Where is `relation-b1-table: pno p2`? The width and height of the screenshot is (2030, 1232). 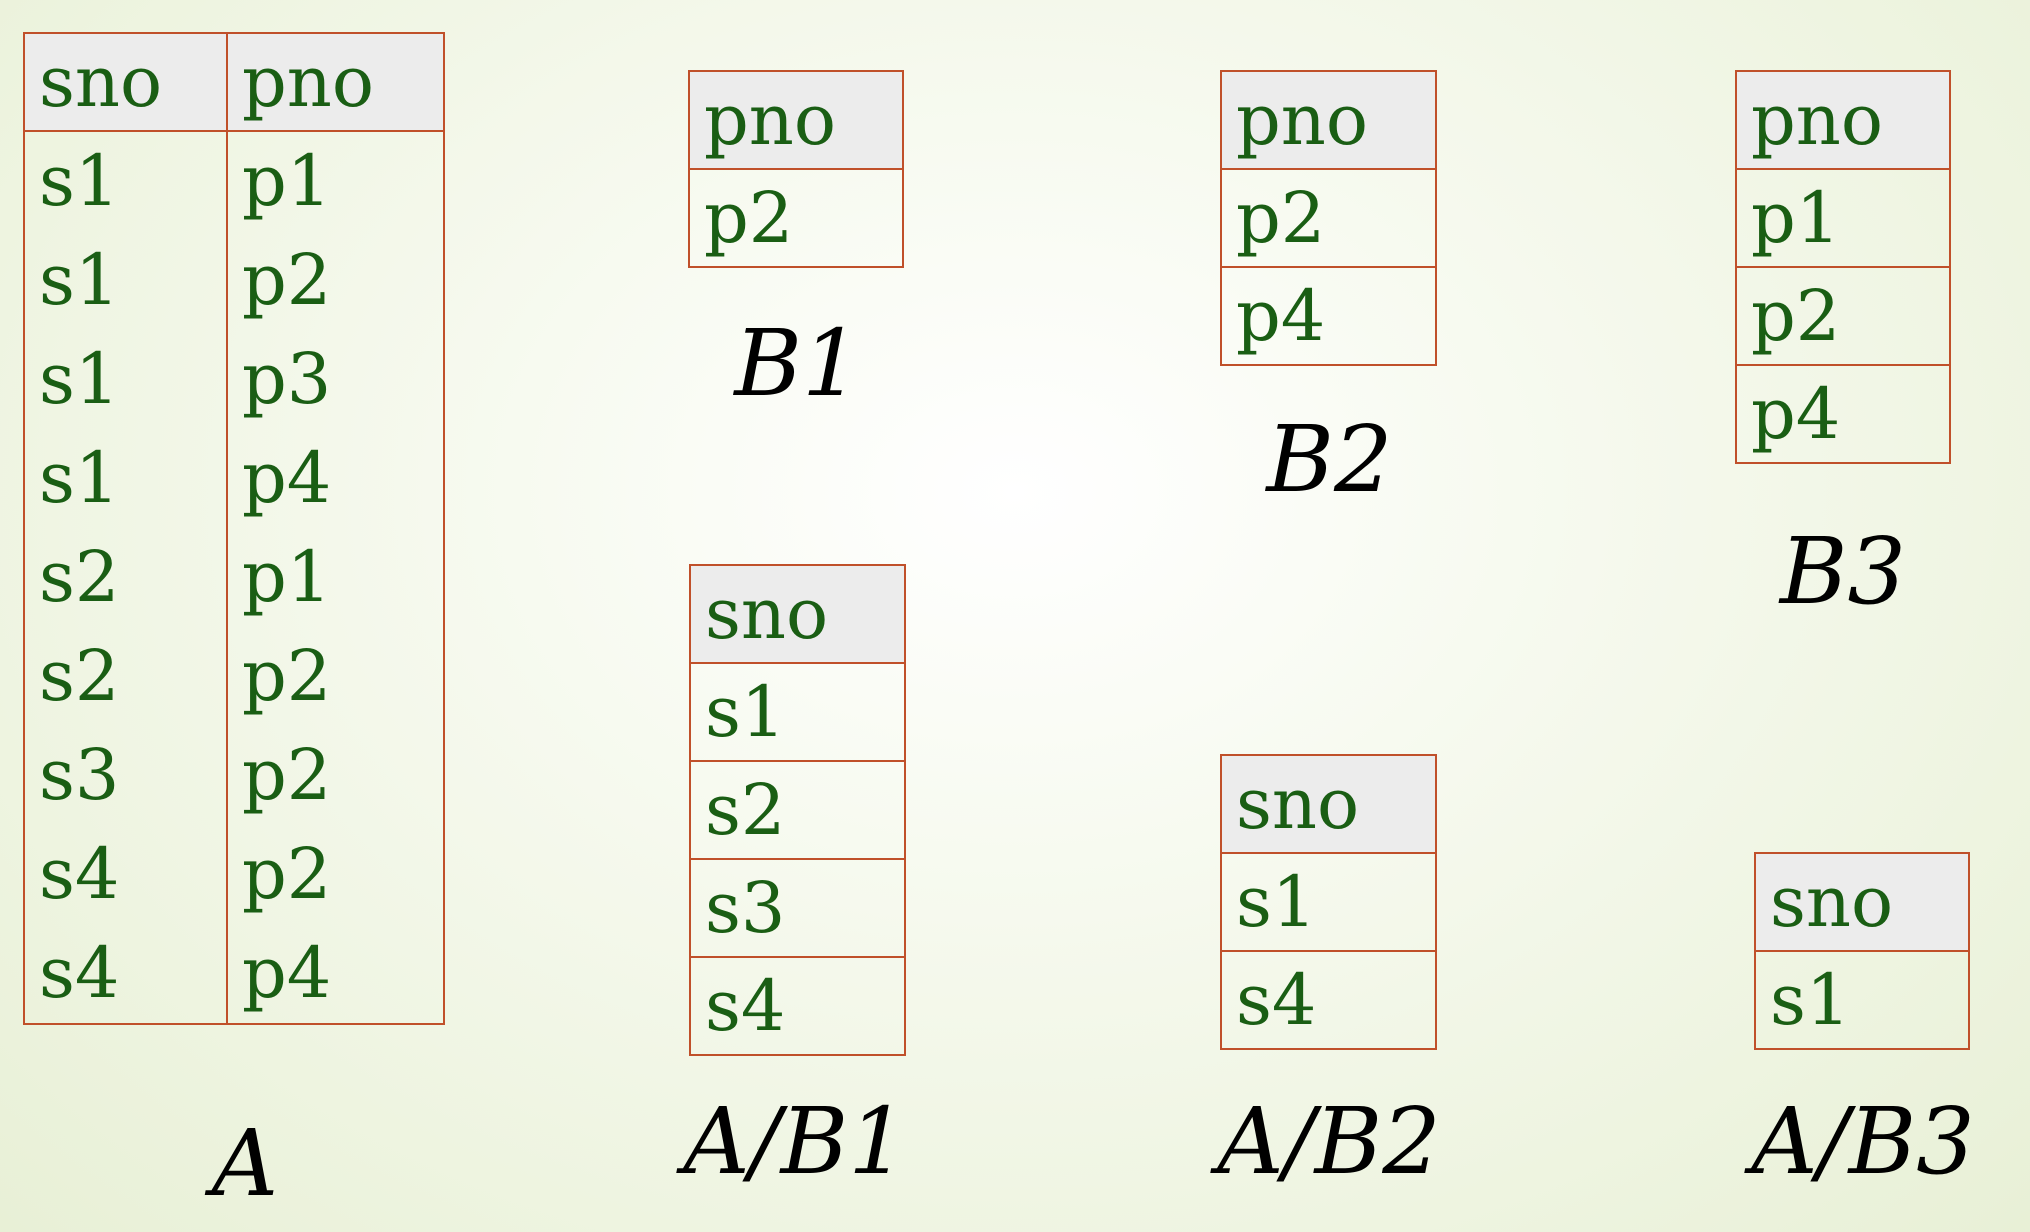
relation-b1-table: pno p2 is located at coordinates (796, 169).